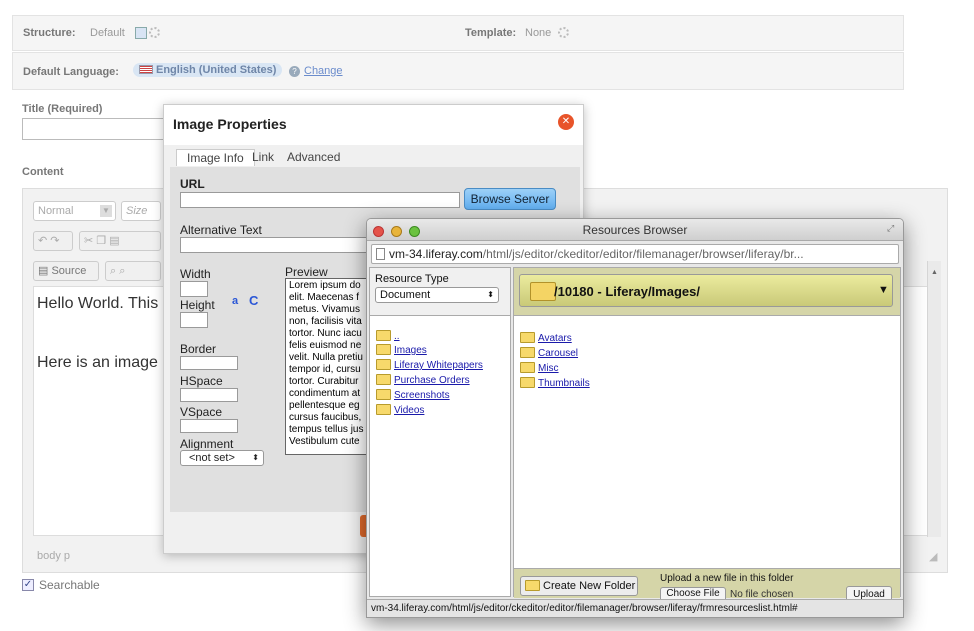  I want to click on vspace-label: VSpace, so click(201, 412).